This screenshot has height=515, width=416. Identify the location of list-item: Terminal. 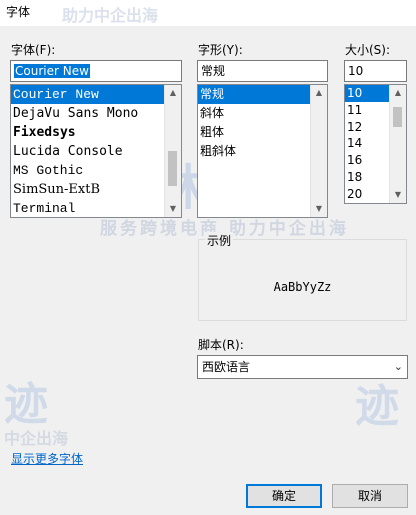
(87, 208).